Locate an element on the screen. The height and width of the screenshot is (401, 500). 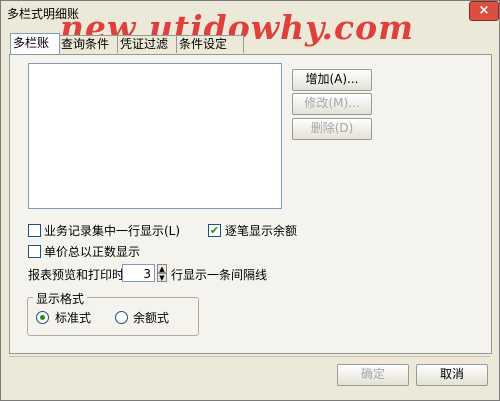
single-line-label: 业务记录集中一行显示(L) is located at coordinates (112, 231).